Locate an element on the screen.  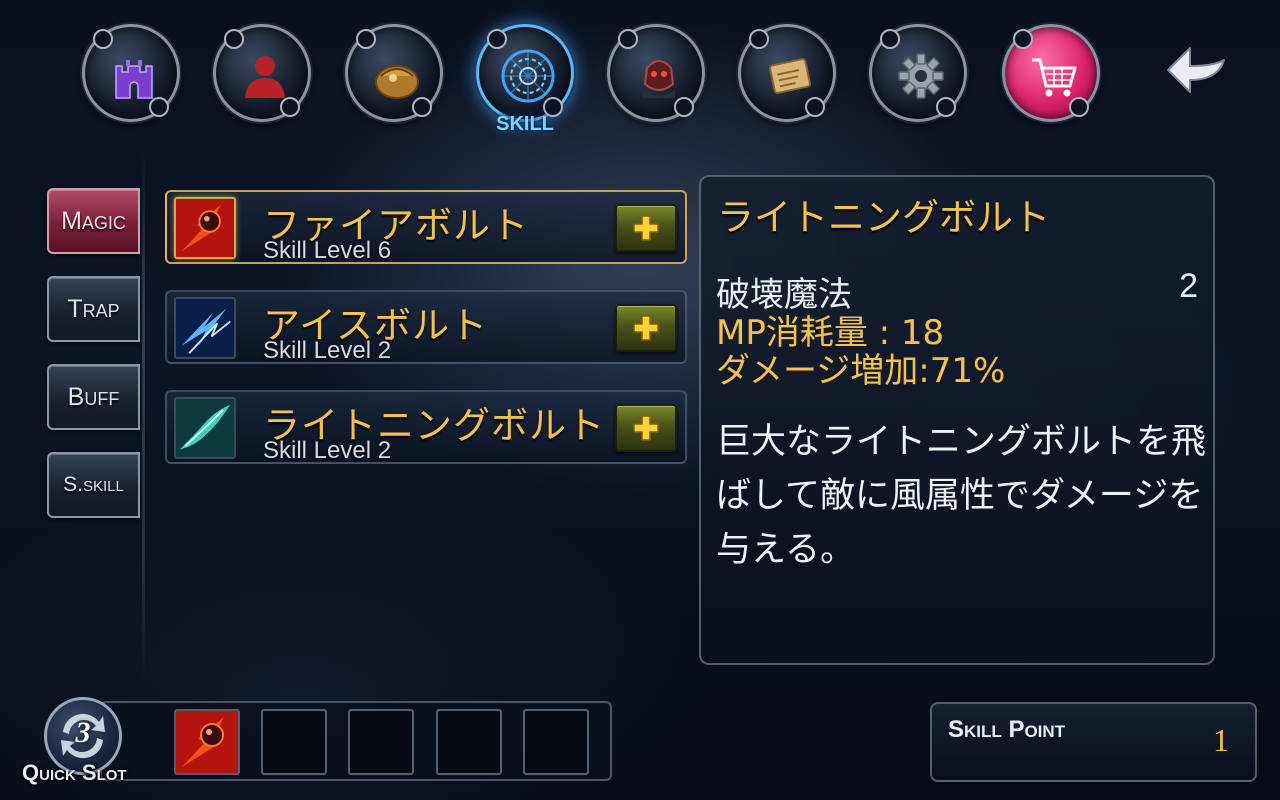
shopping-cart-icon is located at coordinates (1054, 77).